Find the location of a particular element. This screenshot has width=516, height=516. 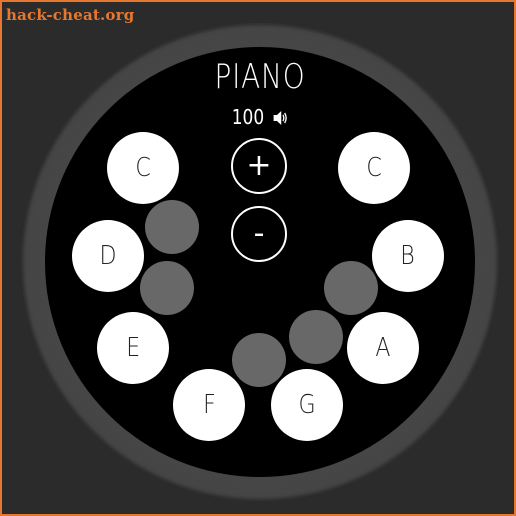

white-key-d: D is located at coordinates (108, 256).